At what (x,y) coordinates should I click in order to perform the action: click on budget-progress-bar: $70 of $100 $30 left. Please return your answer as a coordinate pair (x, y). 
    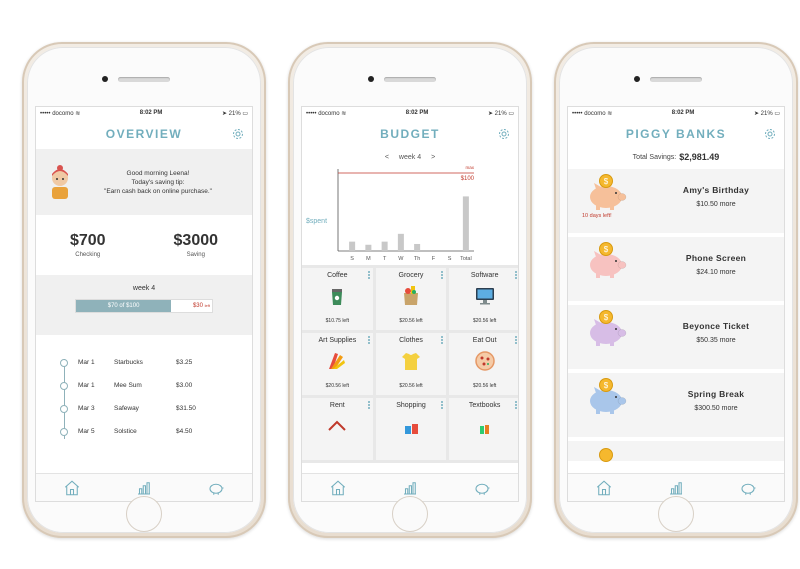
    Looking at the image, I should click on (144, 306).